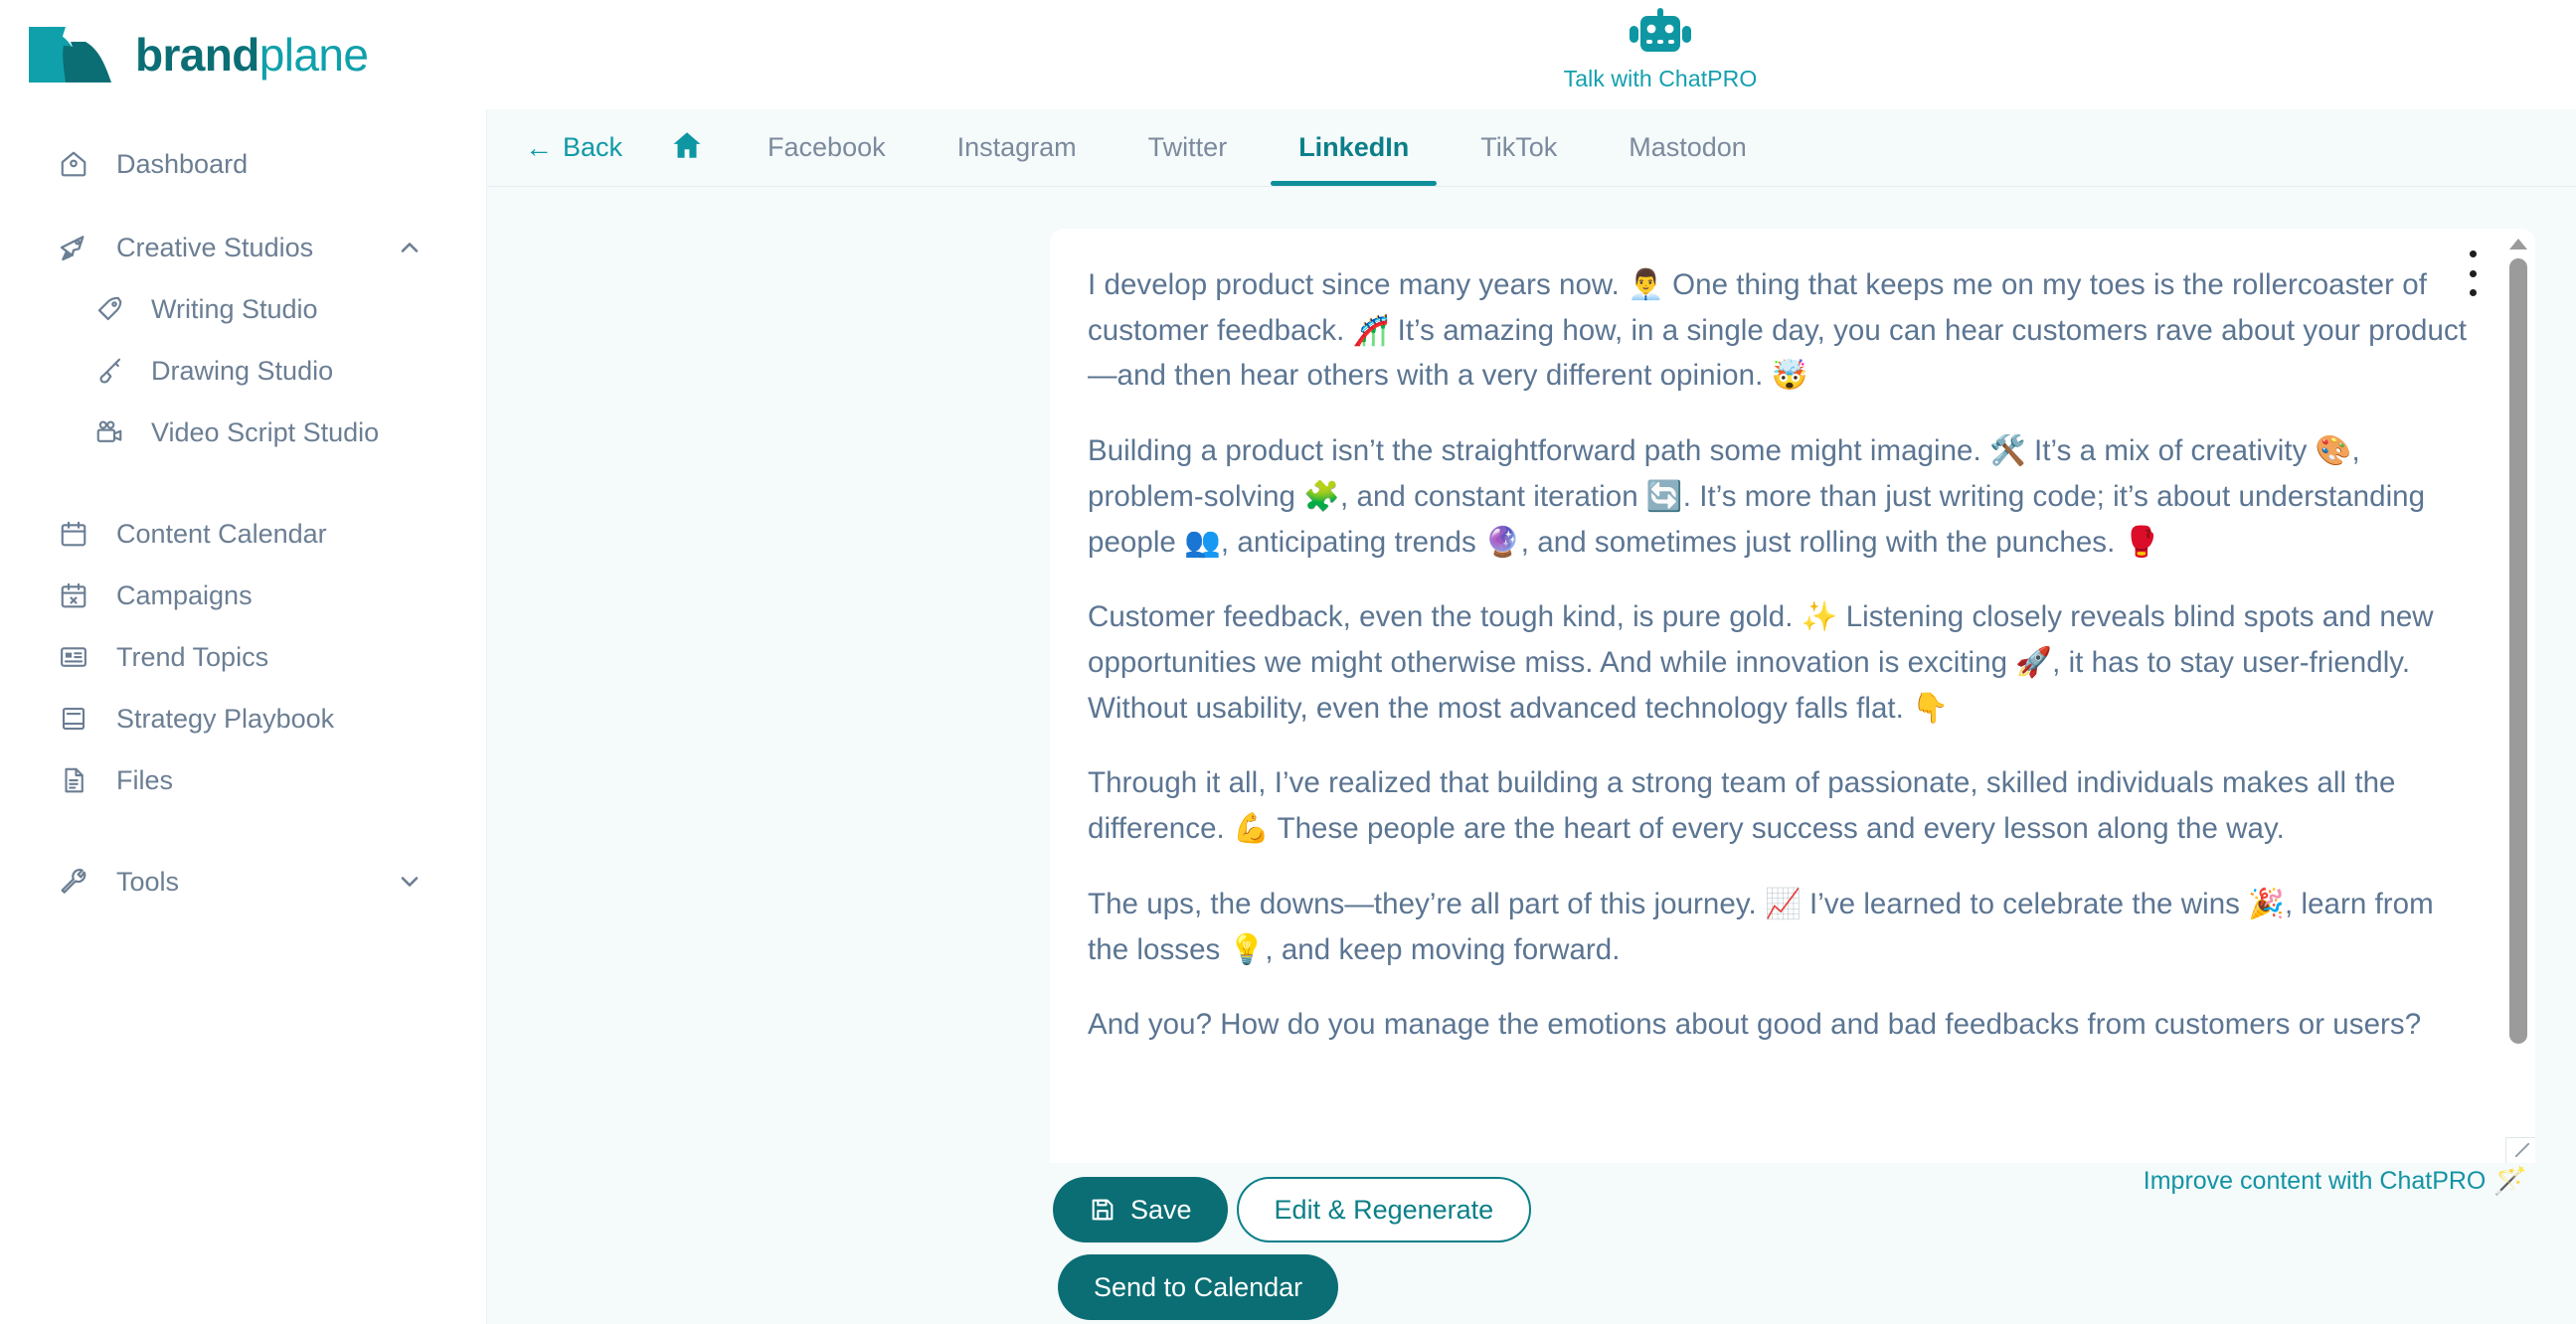 This screenshot has width=2576, height=1324. I want to click on edit-regenerate-label: Edit & Regenerate, so click(1384, 1209).